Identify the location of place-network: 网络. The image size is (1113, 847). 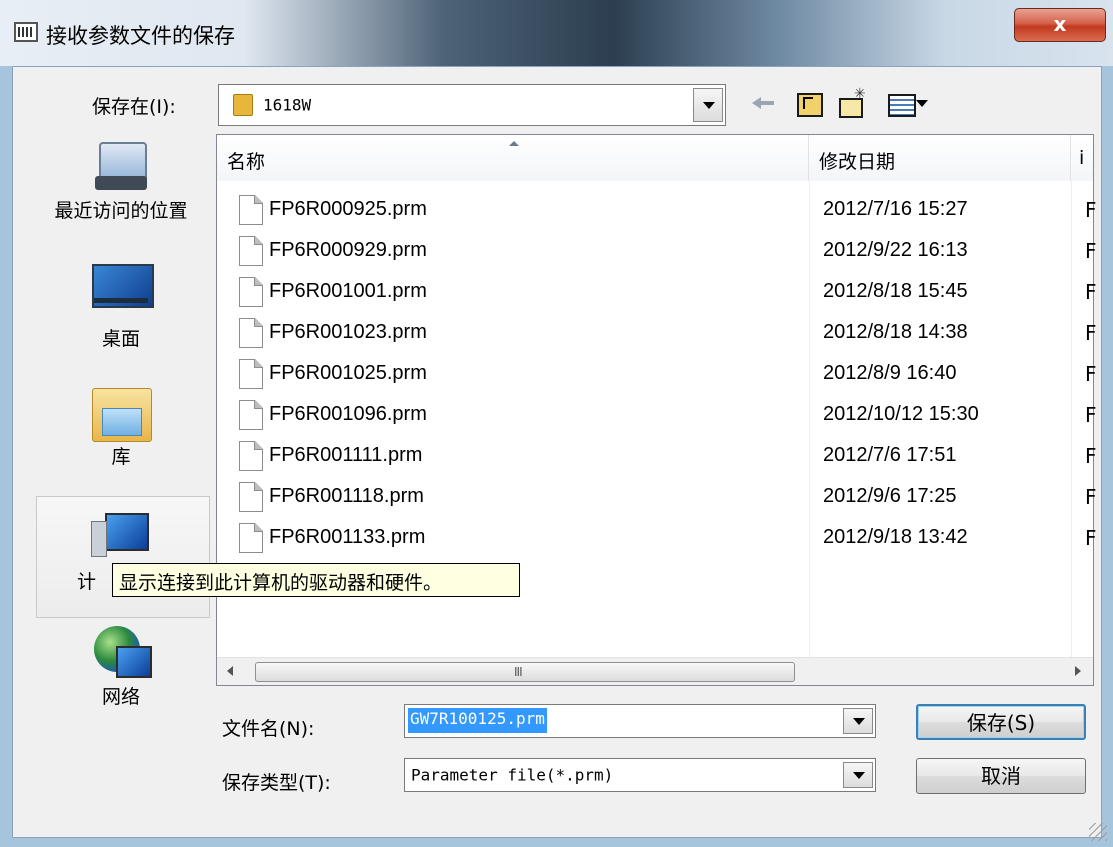
(121, 666).